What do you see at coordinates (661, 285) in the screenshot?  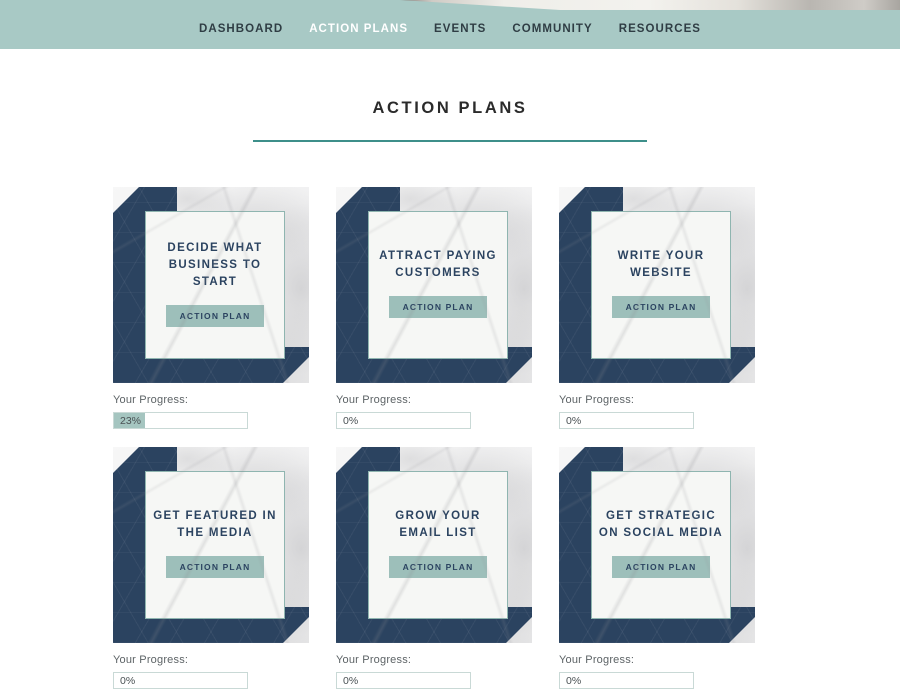 I see `card-inner-panel: WRITE YOUR WEBSITE ACTION PLAN` at bounding box center [661, 285].